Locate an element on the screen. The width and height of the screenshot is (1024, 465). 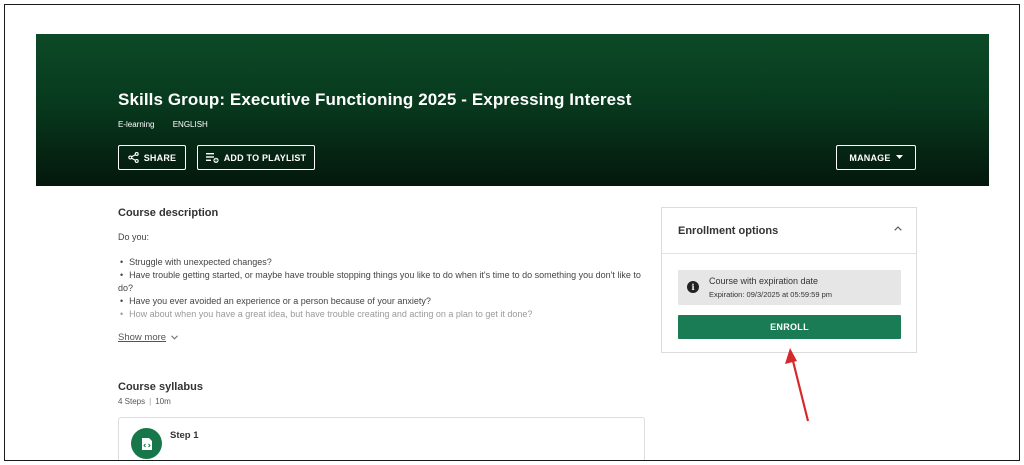
description-intro: Do you: is located at coordinates (134, 237).